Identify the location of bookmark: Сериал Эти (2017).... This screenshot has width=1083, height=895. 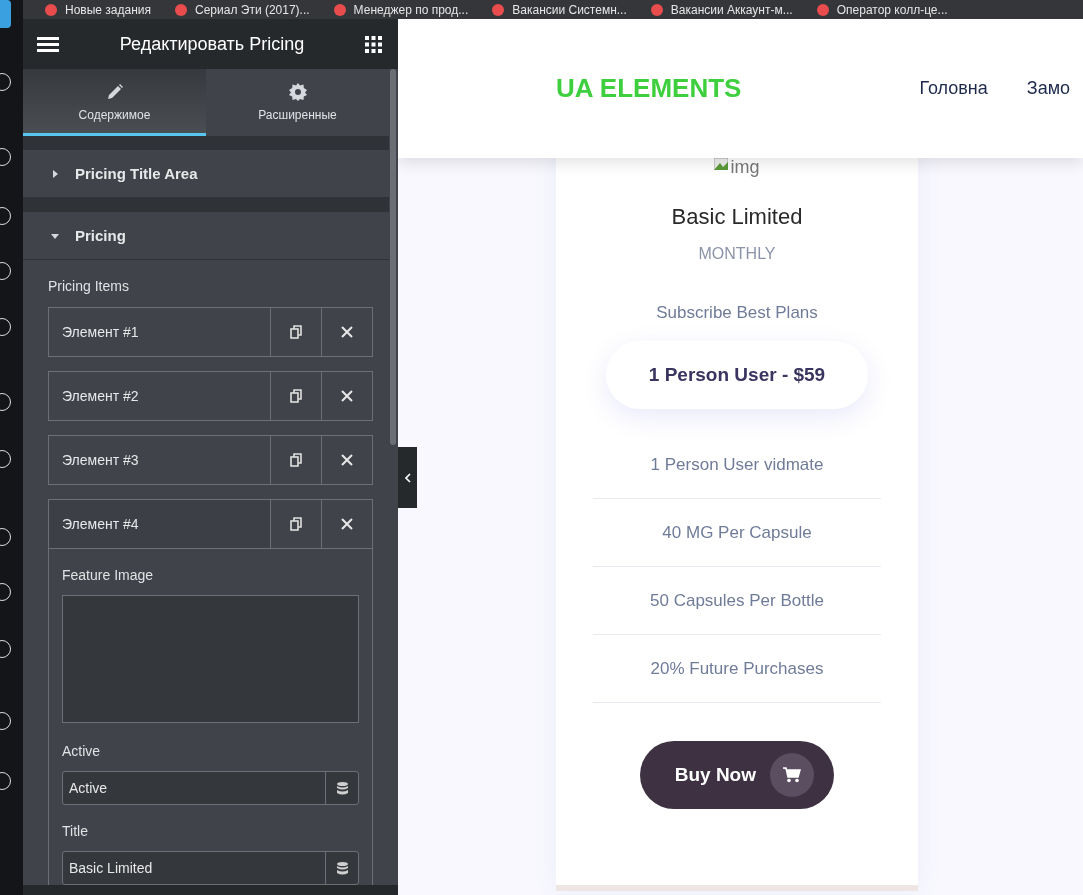
(242, 9).